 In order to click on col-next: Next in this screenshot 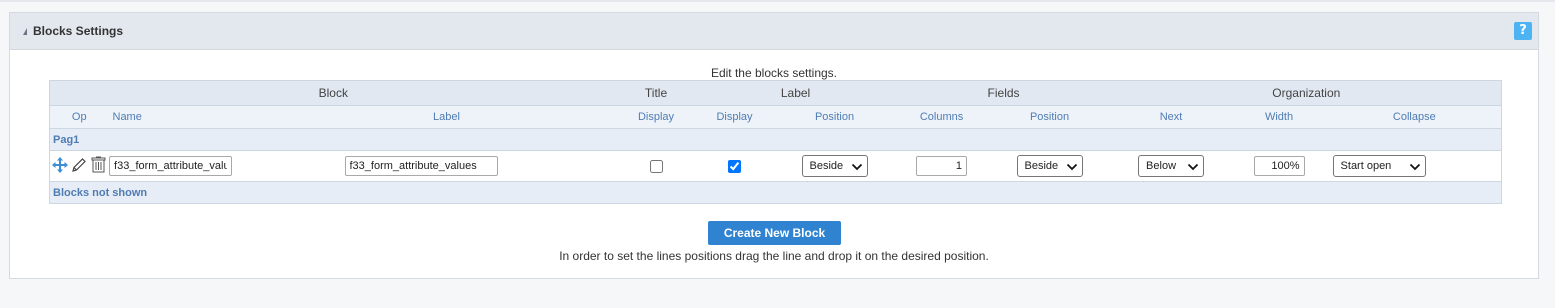, I will do `click(1171, 117)`.